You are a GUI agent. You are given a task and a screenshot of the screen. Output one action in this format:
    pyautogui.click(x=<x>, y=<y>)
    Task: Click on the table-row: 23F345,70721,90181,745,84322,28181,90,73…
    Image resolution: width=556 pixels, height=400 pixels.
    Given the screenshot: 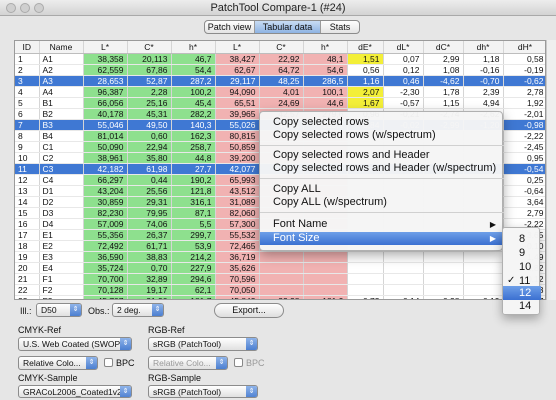 What is the action you would take?
    pyautogui.click(x=280, y=297)
    